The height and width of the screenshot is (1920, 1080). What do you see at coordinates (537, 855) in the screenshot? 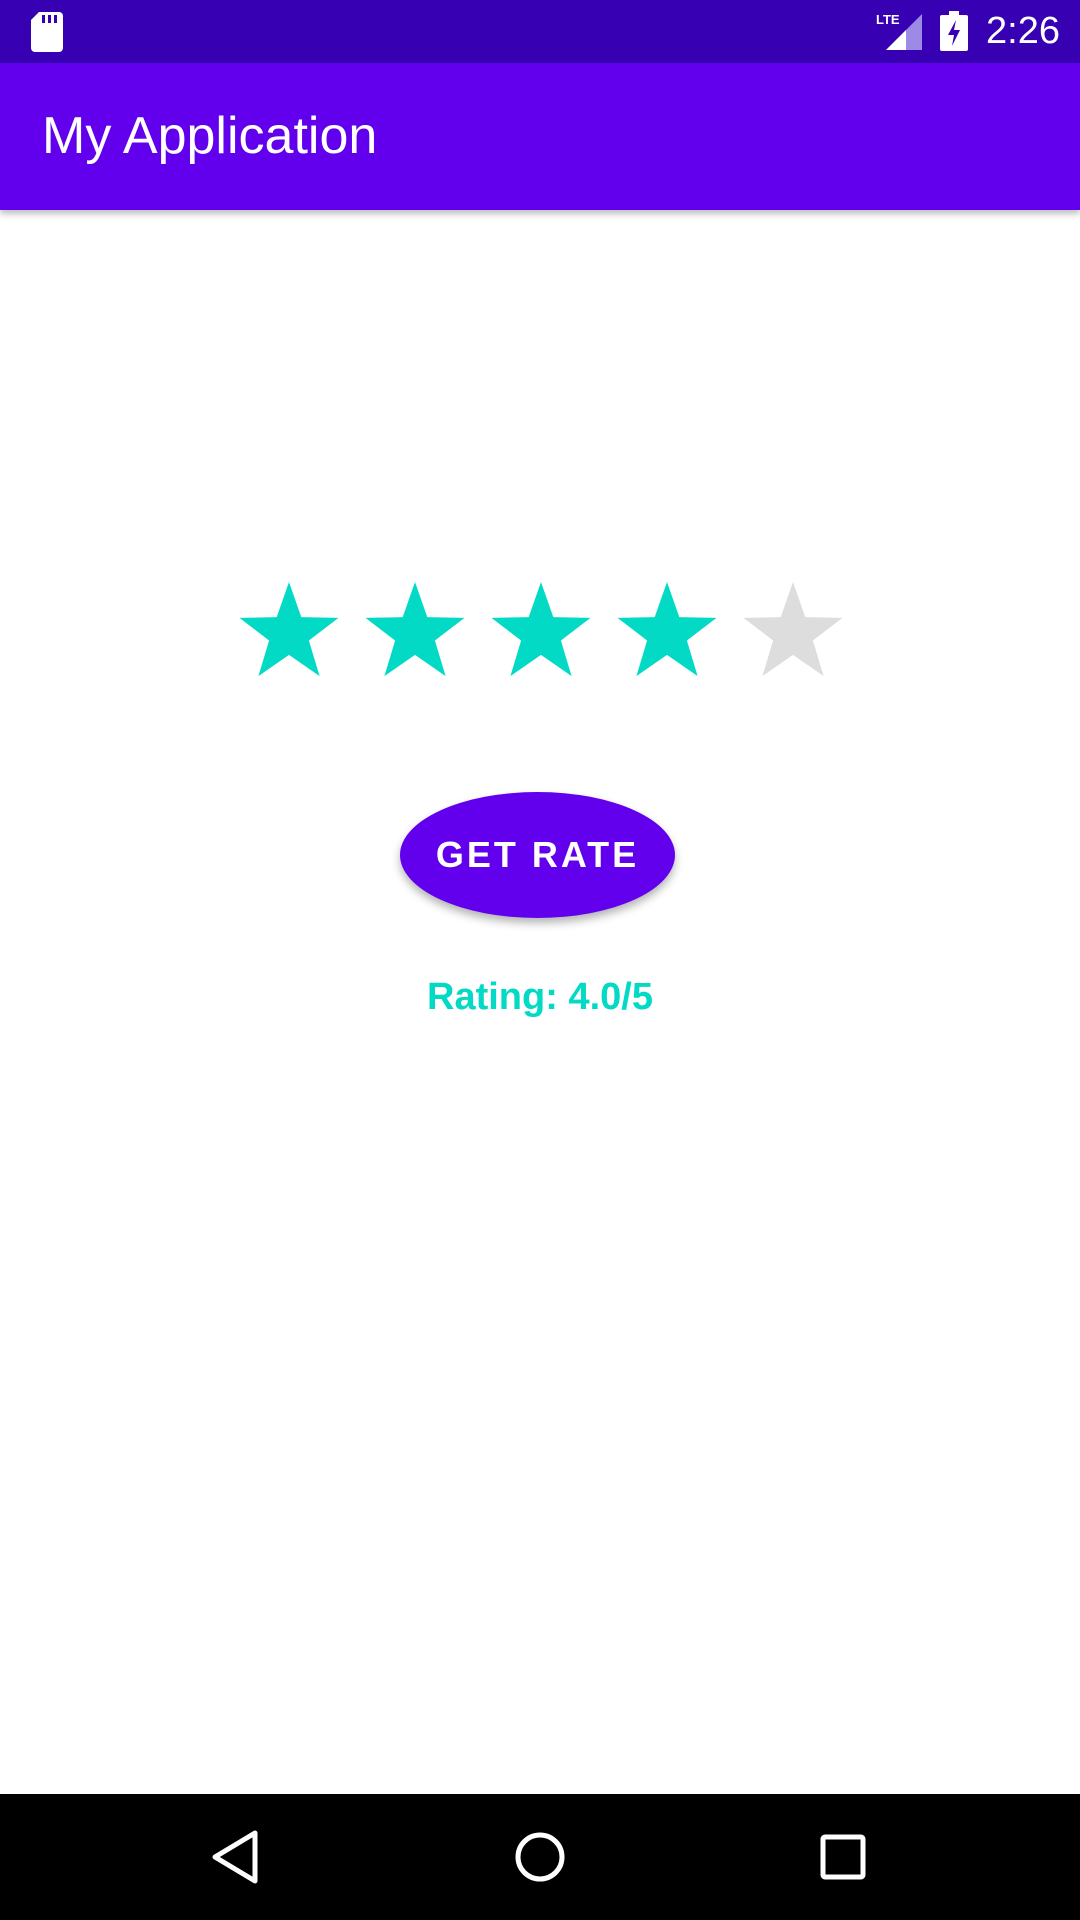
I see `get-rate-button: GET RATE` at bounding box center [537, 855].